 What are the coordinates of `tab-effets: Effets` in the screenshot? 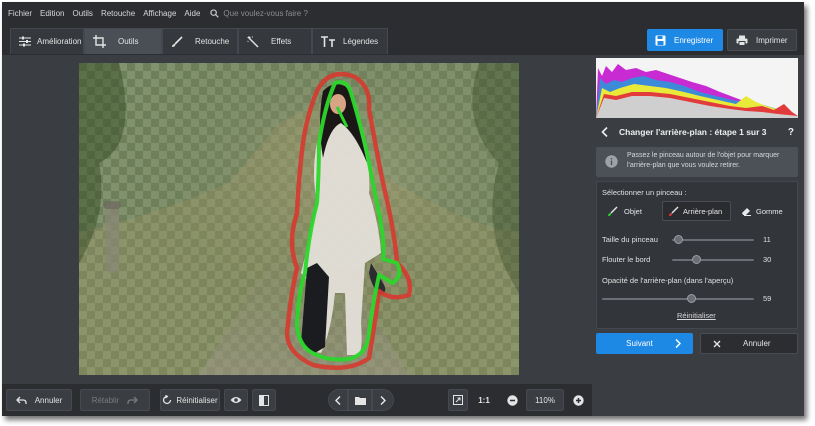 It's located at (275, 41).